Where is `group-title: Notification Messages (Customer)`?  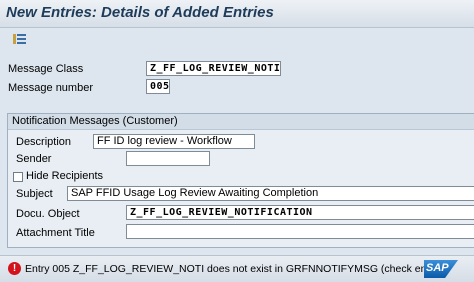
group-title: Notification Messages (Customer) is located at coordinates (95, 121).